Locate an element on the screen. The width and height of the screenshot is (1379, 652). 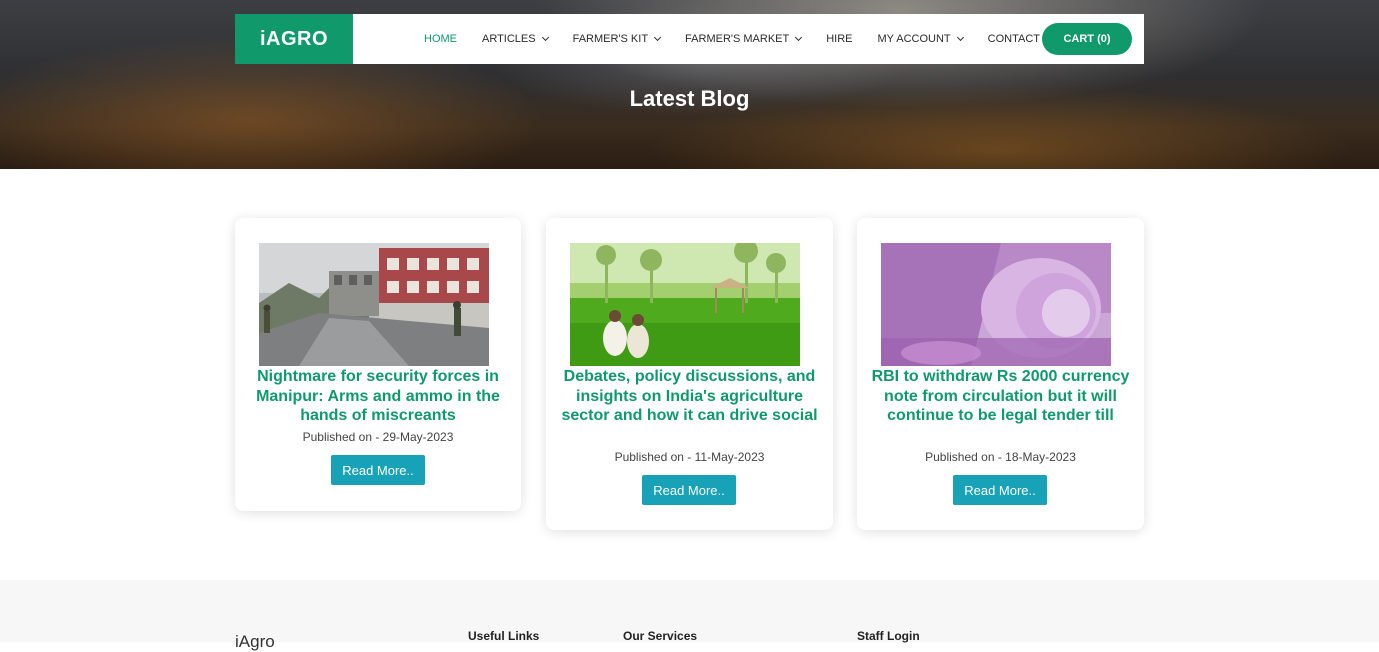
street-photo-image is located at coordinates (374, 304).